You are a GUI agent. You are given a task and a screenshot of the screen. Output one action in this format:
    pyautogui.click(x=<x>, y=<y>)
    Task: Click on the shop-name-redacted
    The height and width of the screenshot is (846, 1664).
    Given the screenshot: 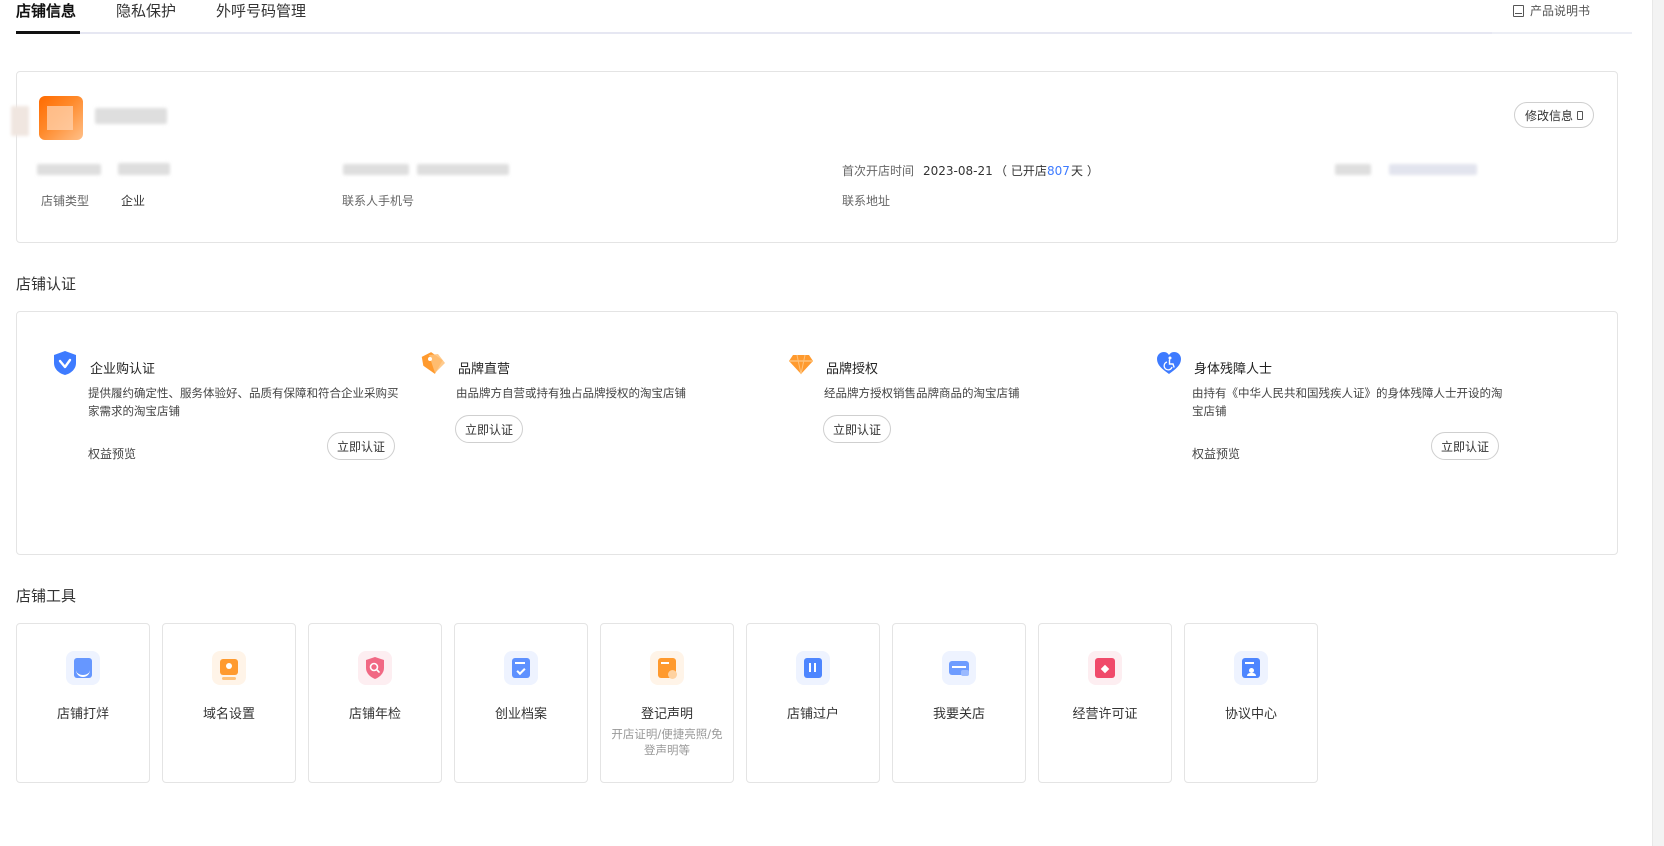 What is the action you would take?
    pyautogui.click(x=131, y=116)
    